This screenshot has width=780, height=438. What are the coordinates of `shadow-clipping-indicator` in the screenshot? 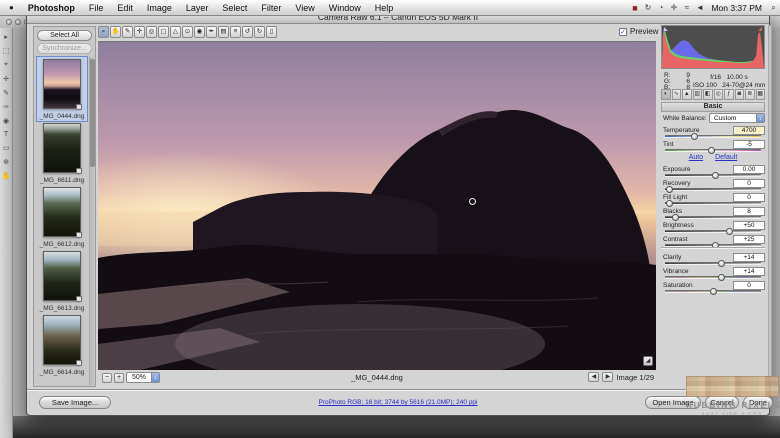 It's located at (666, 29).